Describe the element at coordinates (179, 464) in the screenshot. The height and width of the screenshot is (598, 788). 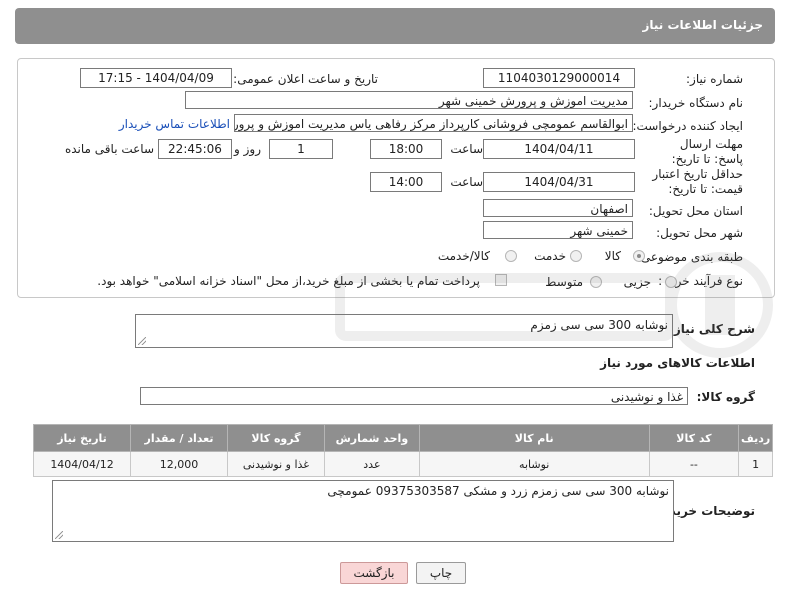
I see `cell-quantity: 12,000` at that location.